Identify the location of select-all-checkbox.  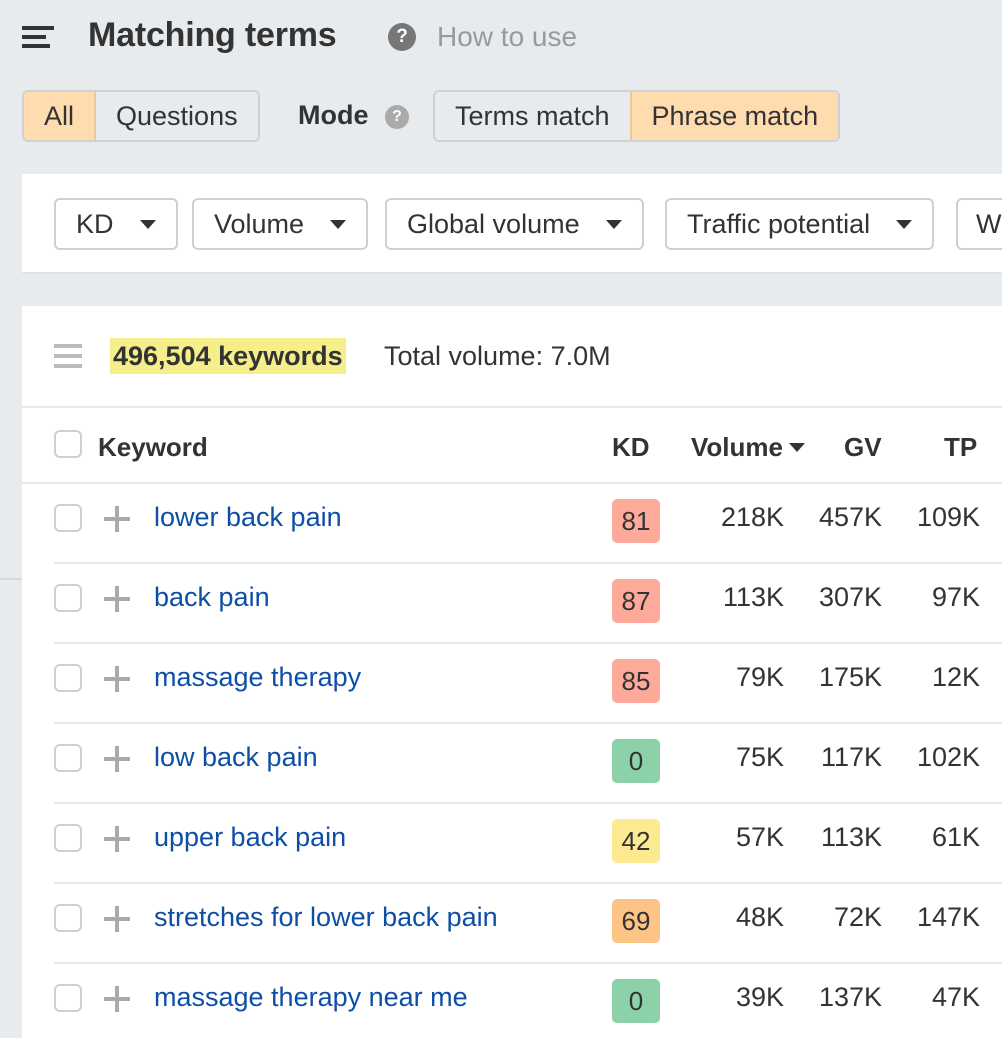
(68, 444).